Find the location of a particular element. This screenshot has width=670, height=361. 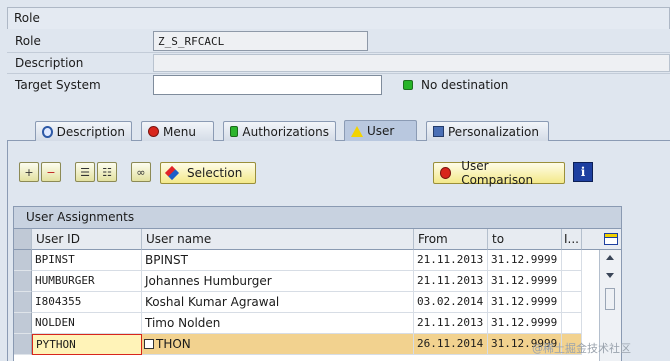

binoculars-icon: ∞ is located at coordinates (141, 172).